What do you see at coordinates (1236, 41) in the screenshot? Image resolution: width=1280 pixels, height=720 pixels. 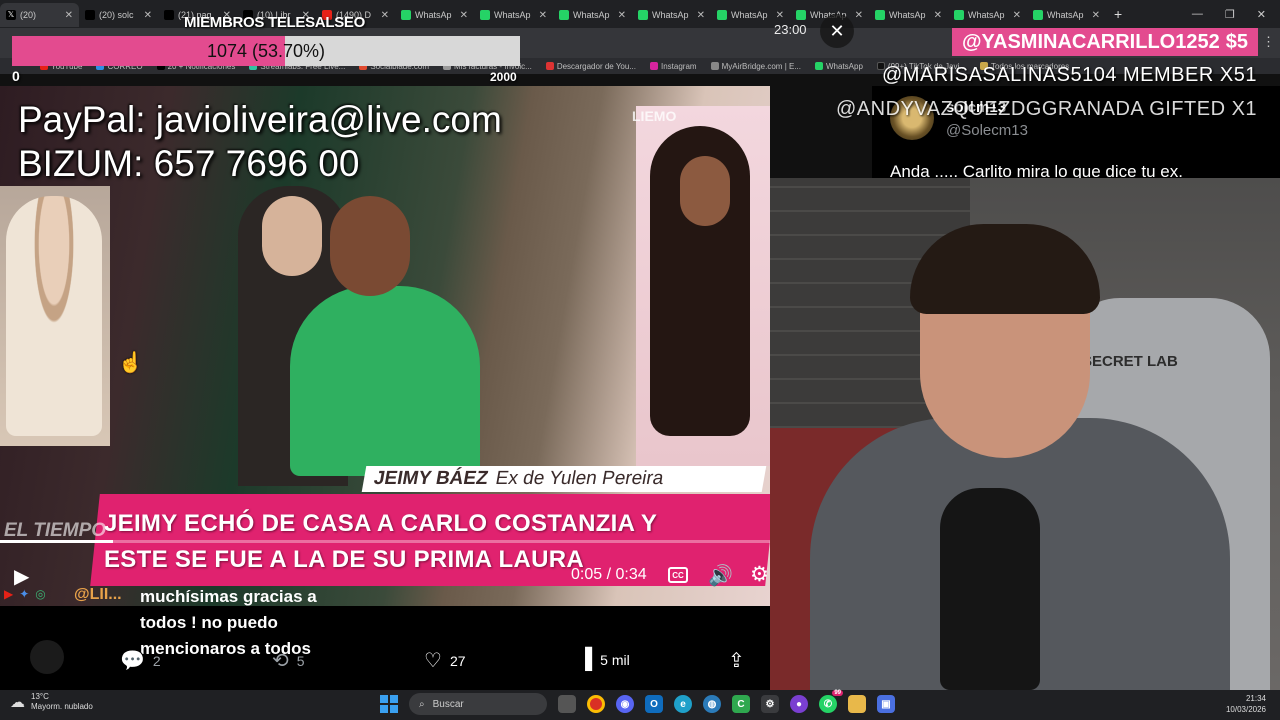 I see `donation-amount: $5` at bounding box center [1236, 41].